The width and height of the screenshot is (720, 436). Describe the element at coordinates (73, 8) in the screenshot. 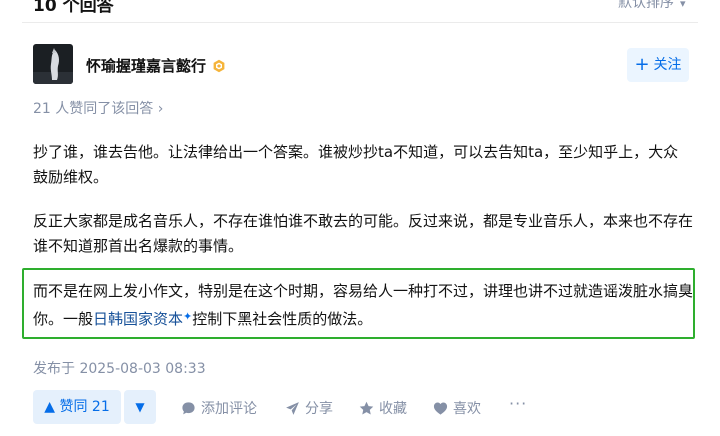

I see `answer-count: 10 个回答` at that location.